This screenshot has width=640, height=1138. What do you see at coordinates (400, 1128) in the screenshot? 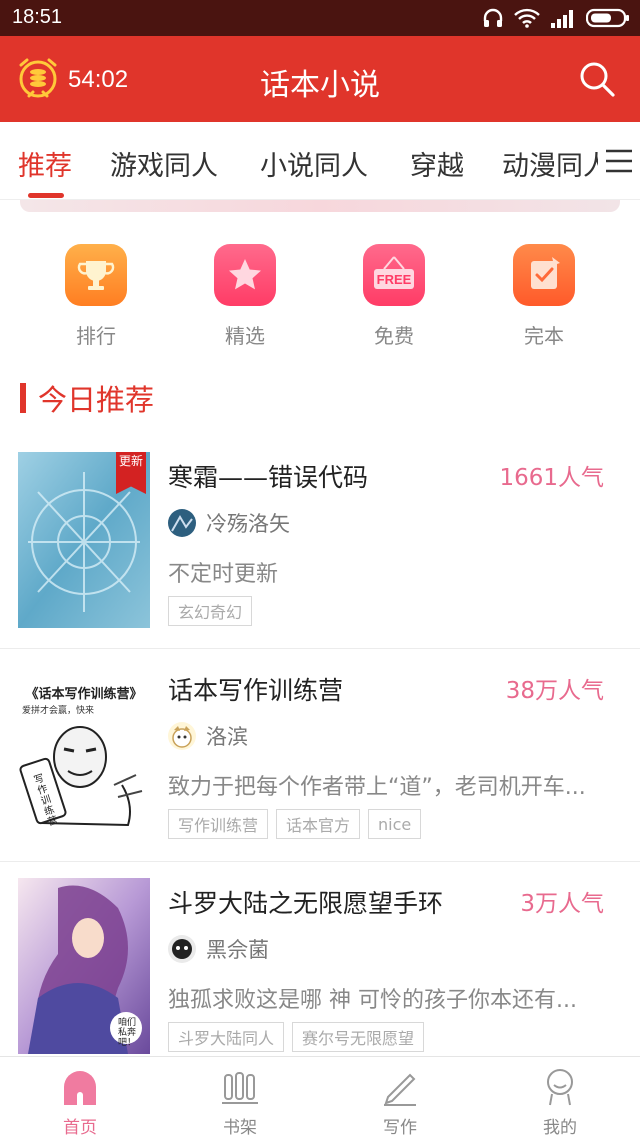
I see `nav-label: 写作` at bounding box center [400, 1128].